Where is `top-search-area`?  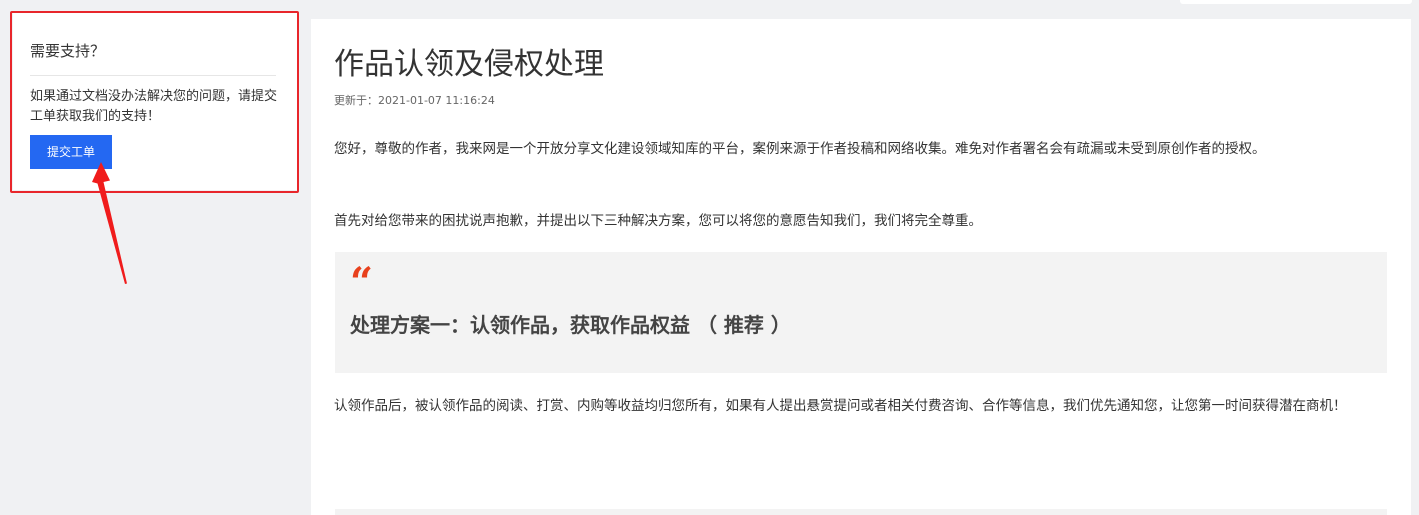 top-search-area is located at coordinates (1296, 2).